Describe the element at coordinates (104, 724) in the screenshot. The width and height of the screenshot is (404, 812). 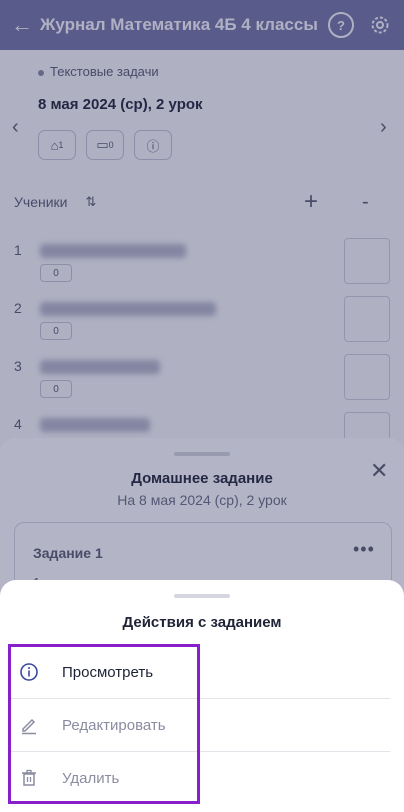
I see `highlight-frame` at that location.